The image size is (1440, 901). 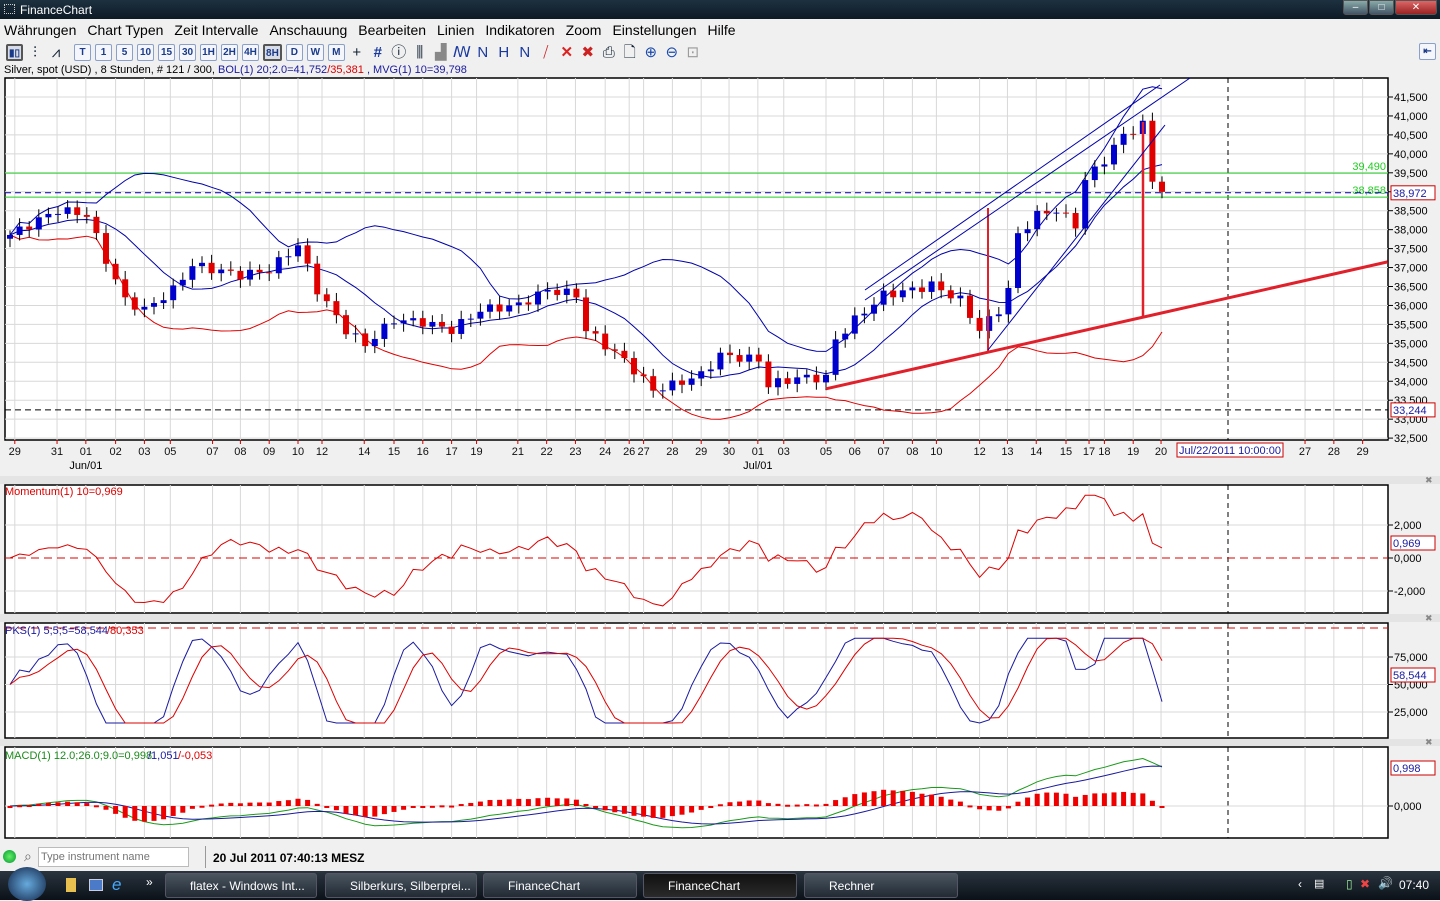 I want to click on panel-close-icon: ✖, so click(x=1429, y=618).